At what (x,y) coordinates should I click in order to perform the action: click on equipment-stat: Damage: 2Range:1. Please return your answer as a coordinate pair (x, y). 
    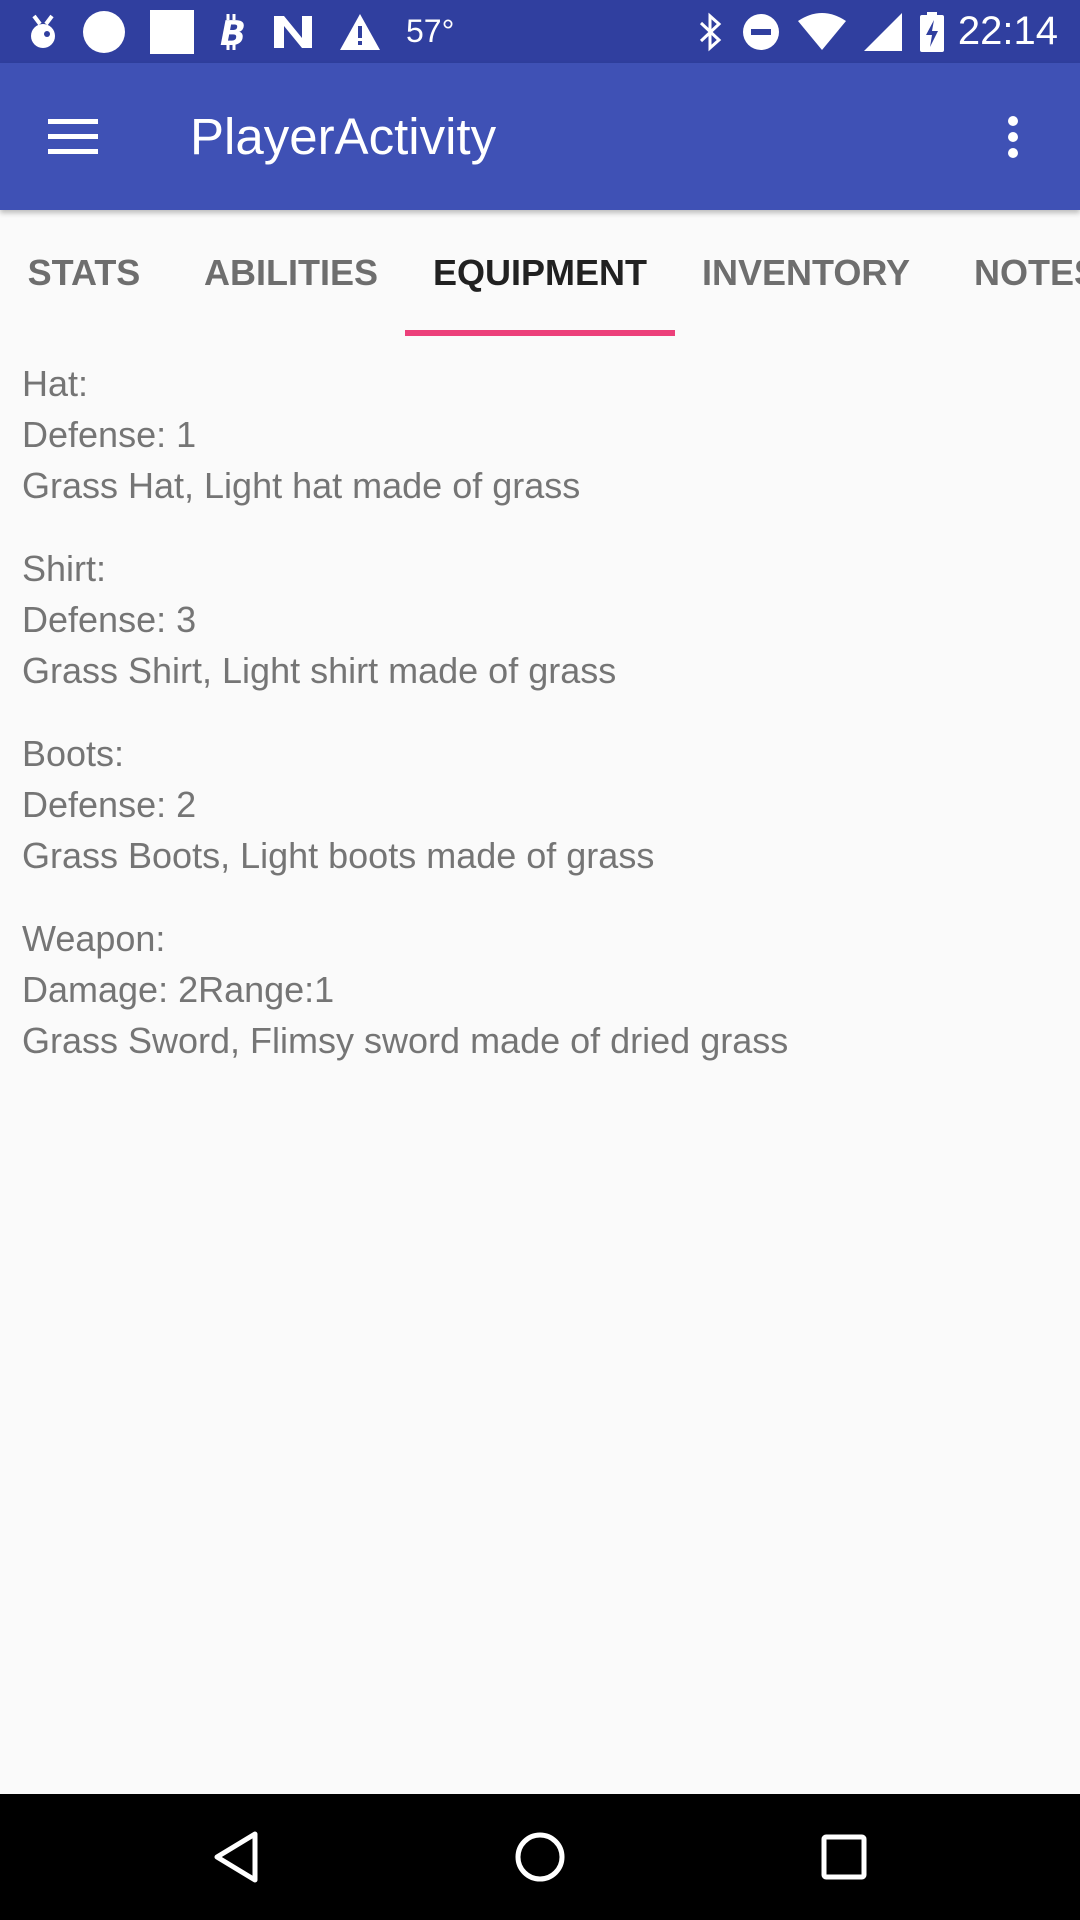
    Looking at the image, I should click on (178, 989).